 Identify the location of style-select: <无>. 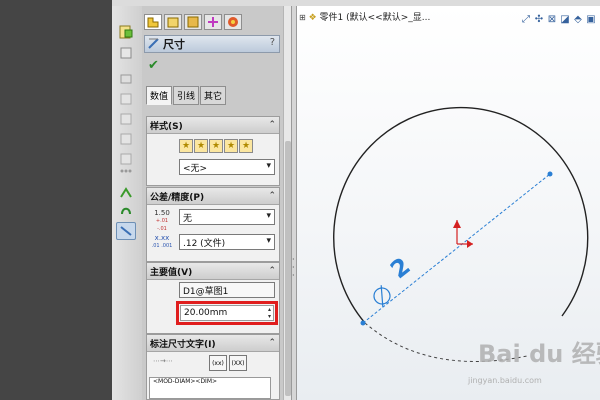
(227, 167).